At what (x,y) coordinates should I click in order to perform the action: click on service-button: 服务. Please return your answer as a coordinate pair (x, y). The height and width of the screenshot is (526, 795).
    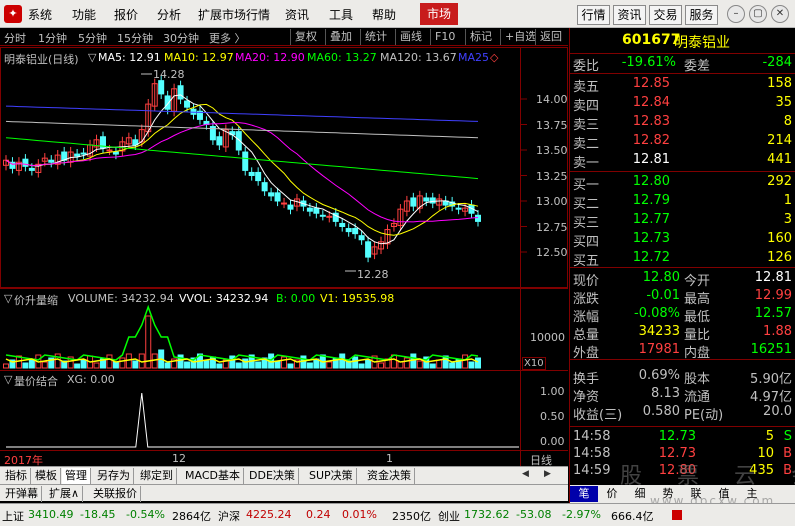
    Looking at the image, I should click on (701, 15).